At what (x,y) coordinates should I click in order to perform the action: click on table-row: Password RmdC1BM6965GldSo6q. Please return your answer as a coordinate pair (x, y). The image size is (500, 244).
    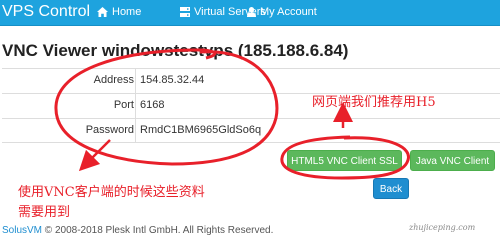
    Looking at the image, I should click on (251, 130).